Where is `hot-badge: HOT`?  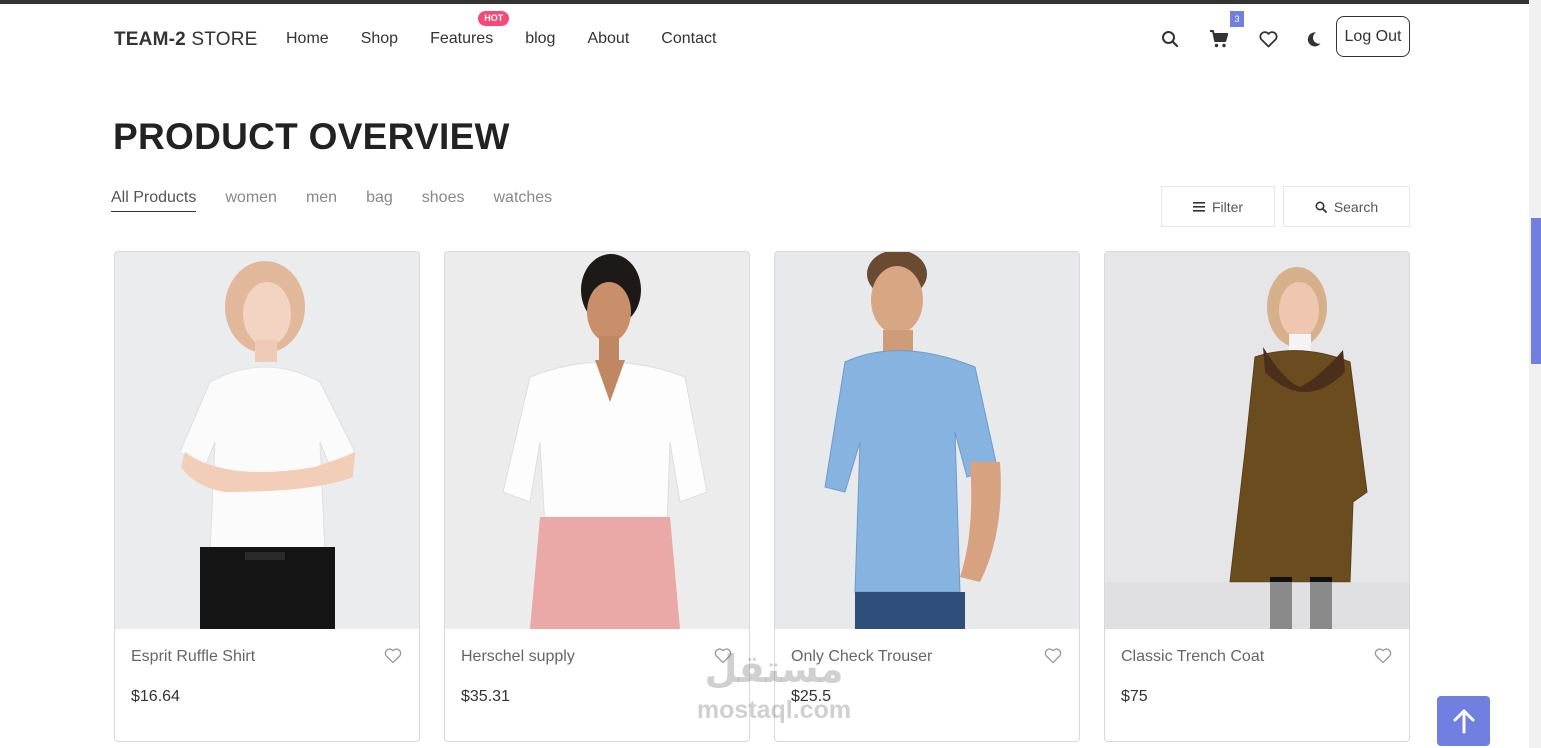 hot-badge: HOT is located at coordinates (494, 18).